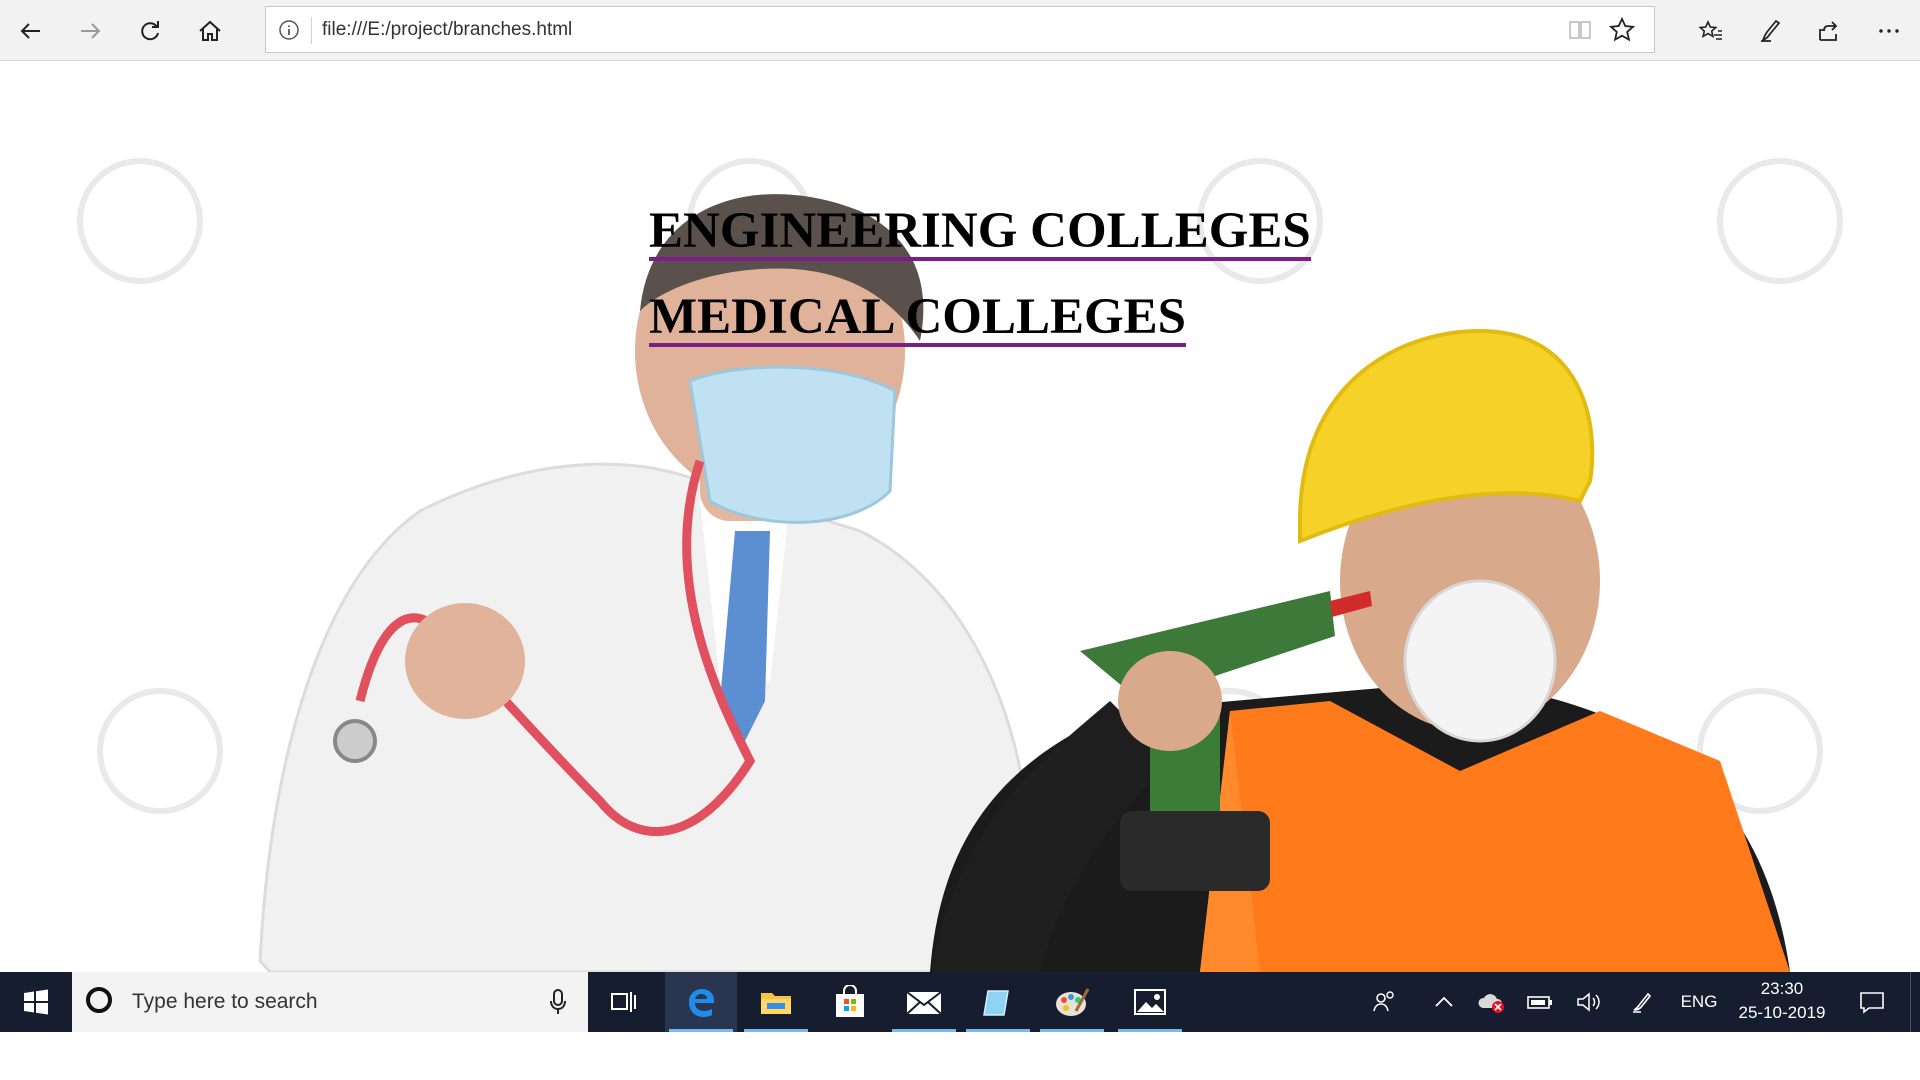 The width and height of the screenshot is (1920, 1080). I want to click on chevron-up-icon, so click(1444, 1001).